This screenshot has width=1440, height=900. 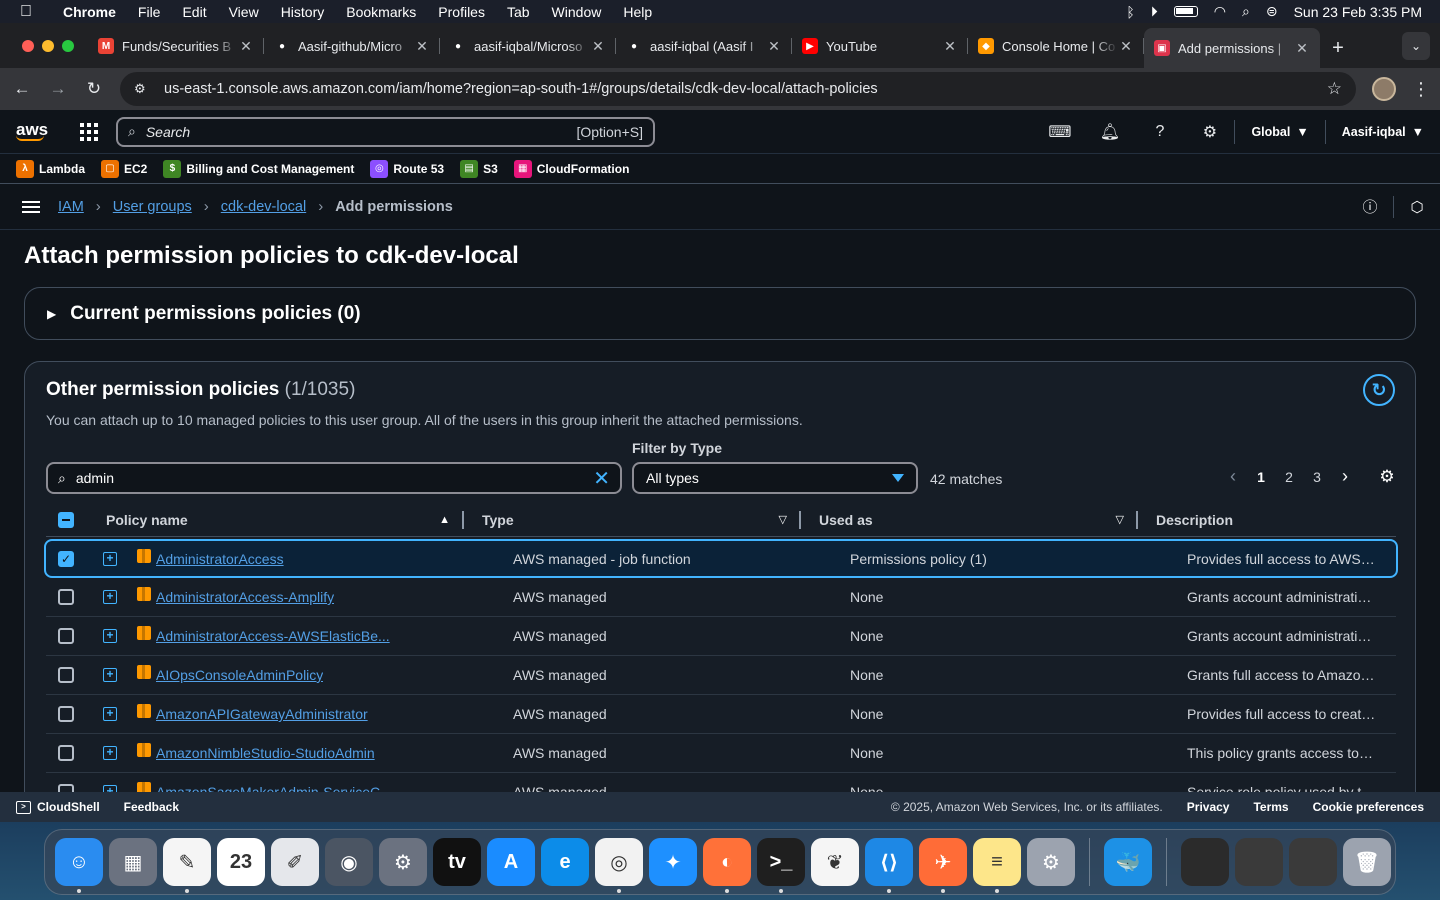 What do you see at coordinates (258, 168) in the screenshot?
I see `favorite-billing-and-cost-management: $ Billing and Cost Management` at bounding box center [258, 168].